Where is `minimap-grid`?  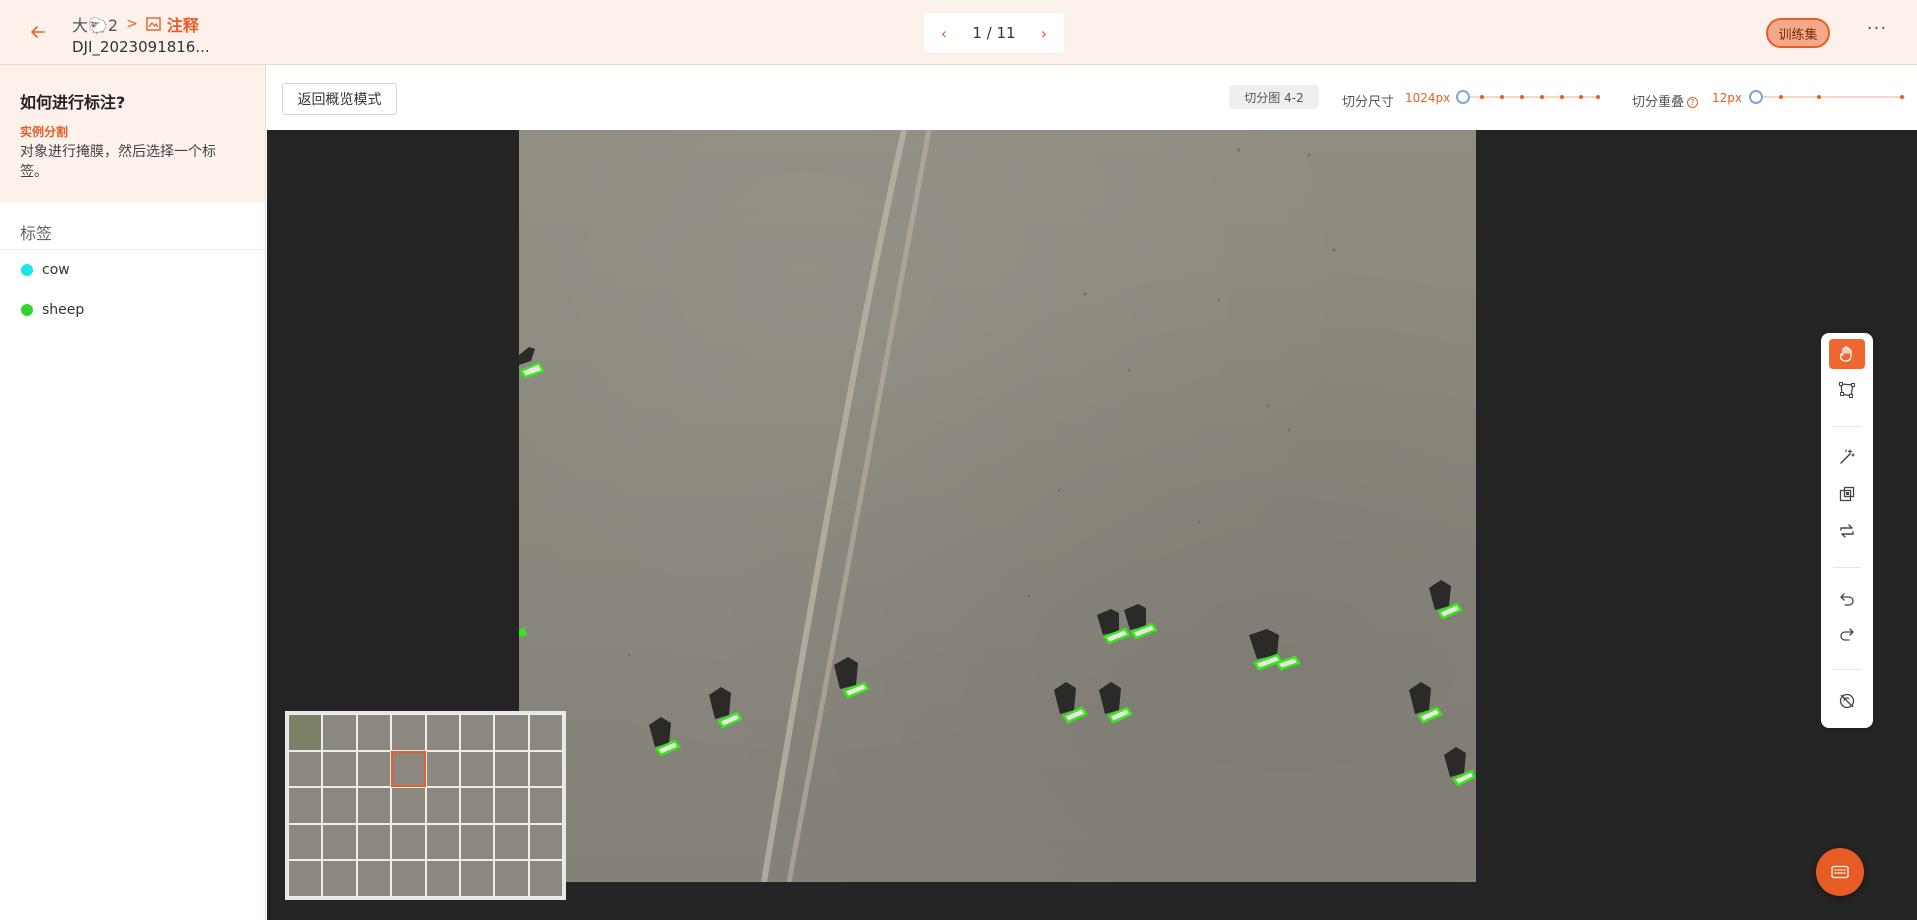
minimap-grid is located at coordinates (425, 805).